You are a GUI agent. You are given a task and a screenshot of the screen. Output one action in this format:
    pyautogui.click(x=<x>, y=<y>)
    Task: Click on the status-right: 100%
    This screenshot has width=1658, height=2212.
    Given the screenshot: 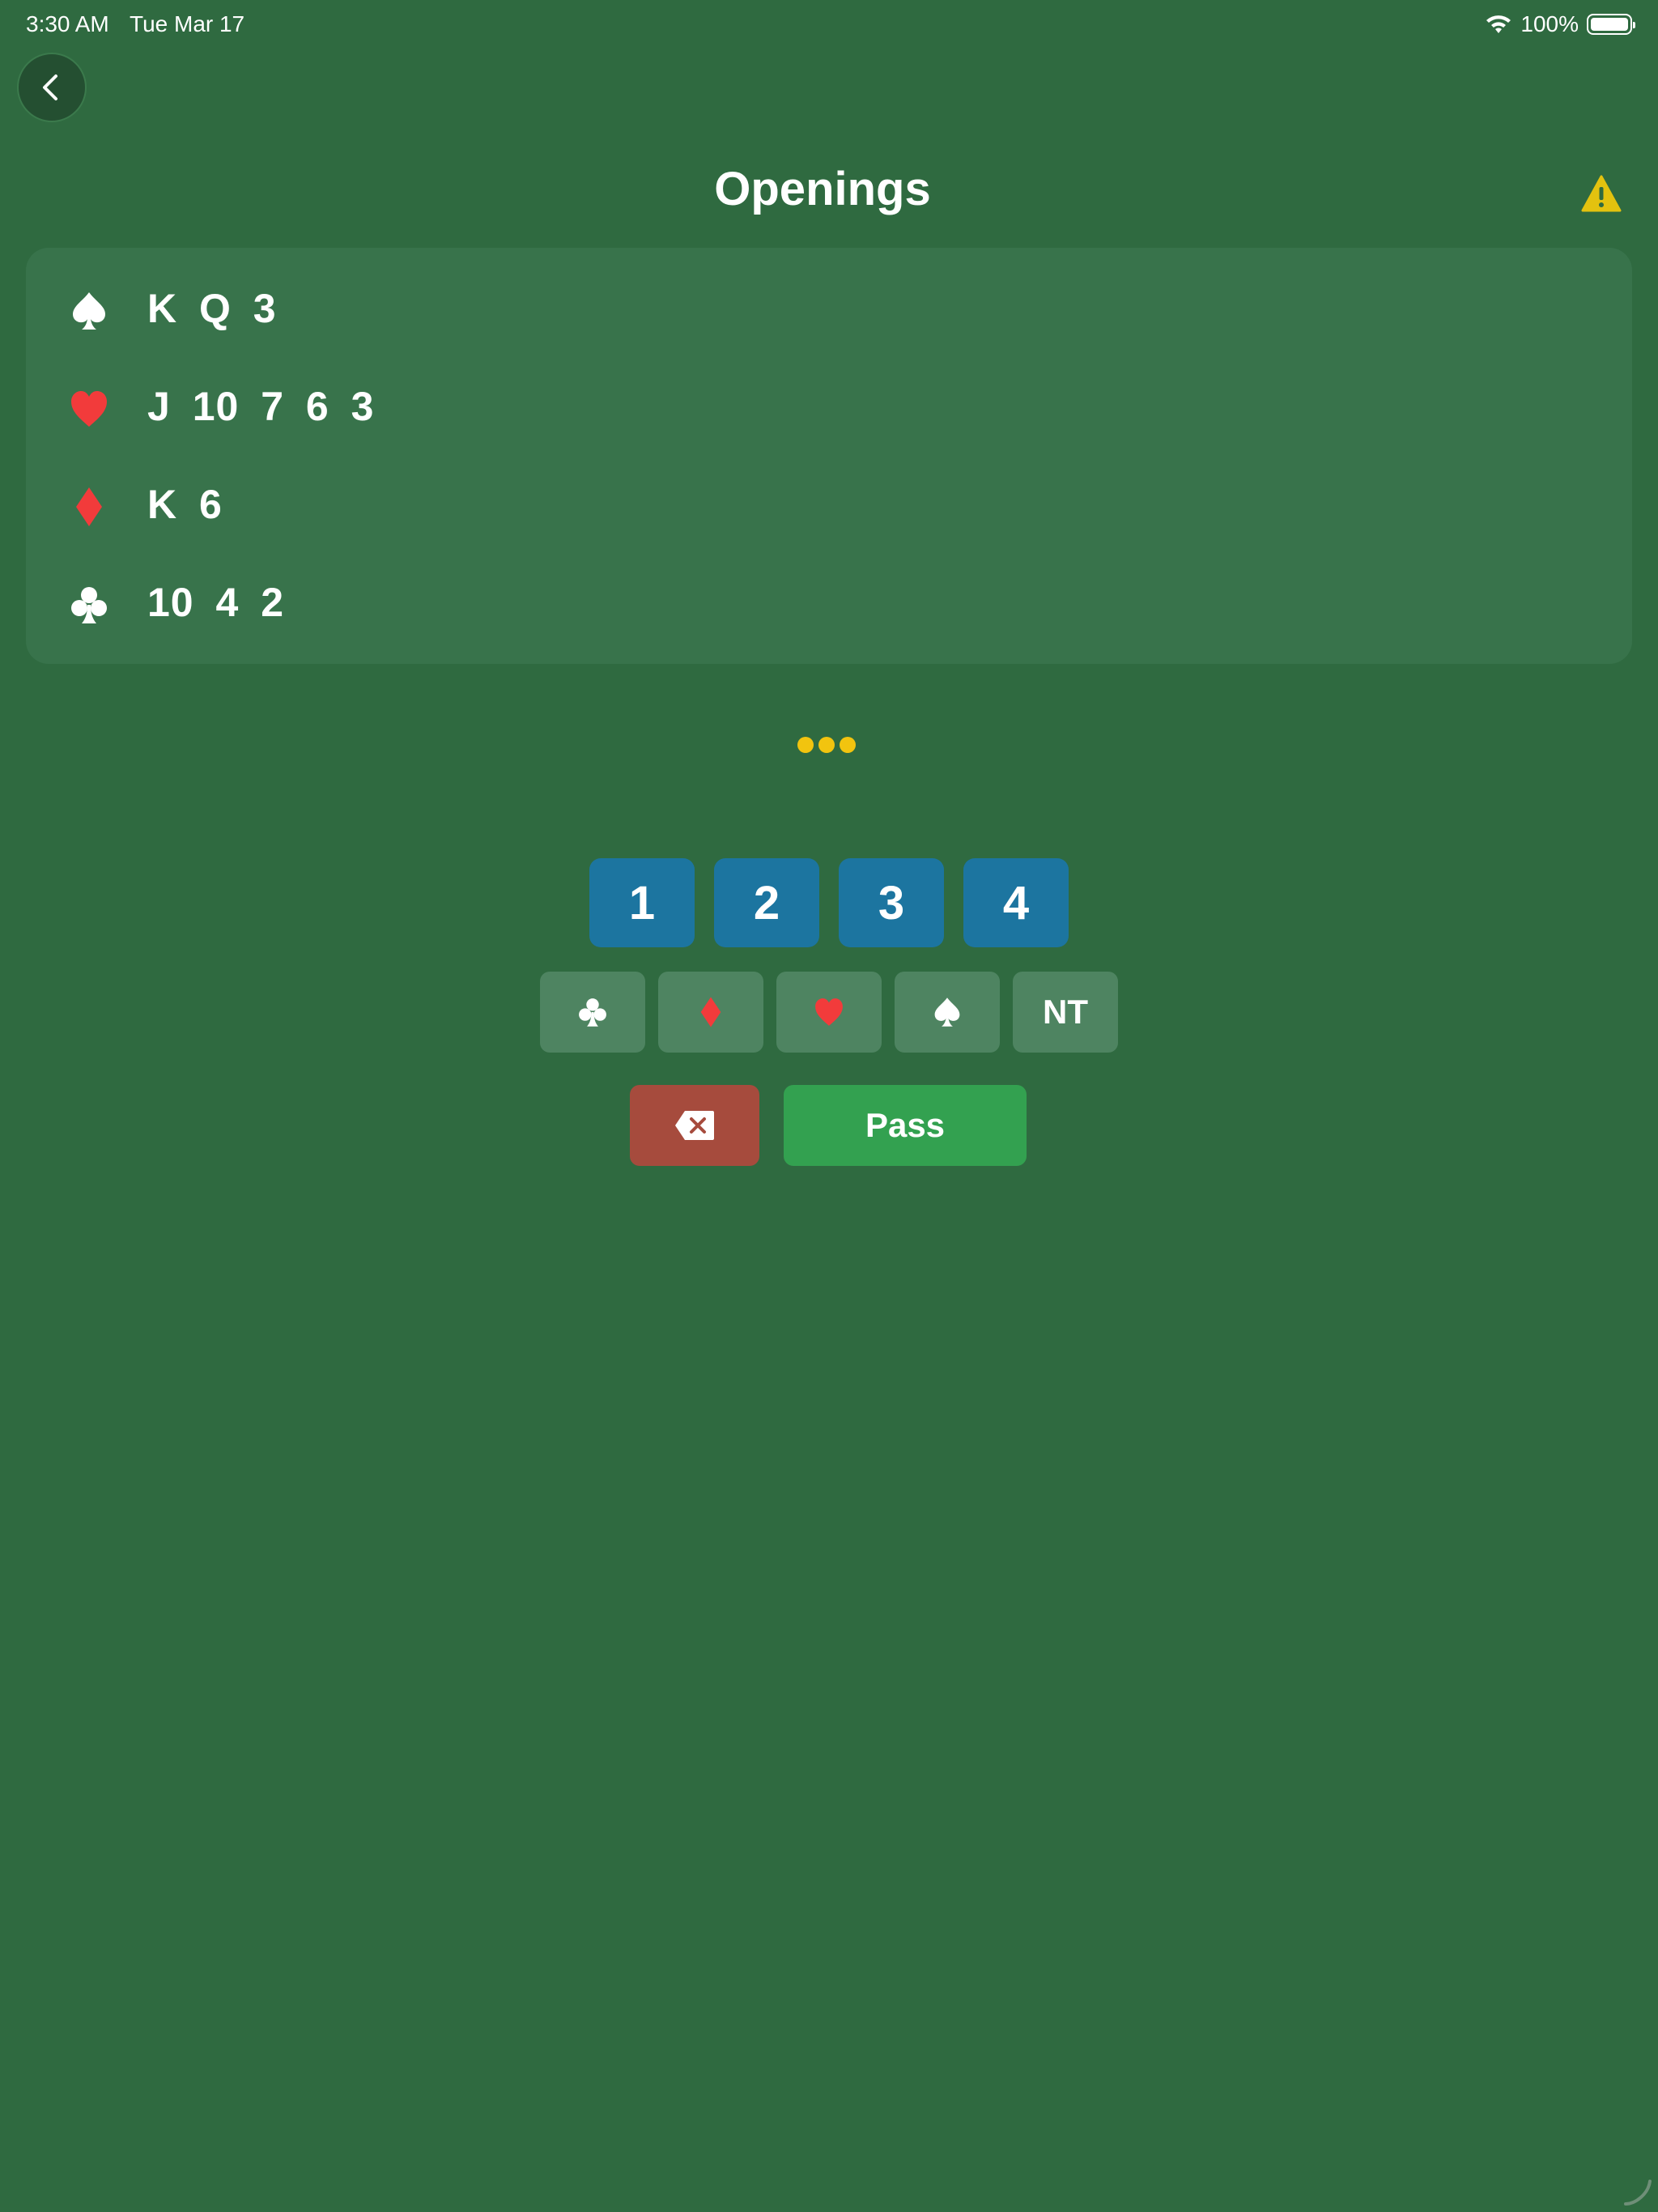 What is the action you would take?
    pyautogui.click(x=1560, y=24)
    